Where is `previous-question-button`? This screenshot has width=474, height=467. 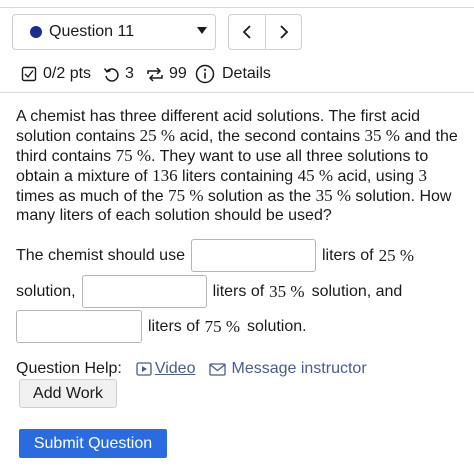 previous-question-button is located at coordinates (247, 32).